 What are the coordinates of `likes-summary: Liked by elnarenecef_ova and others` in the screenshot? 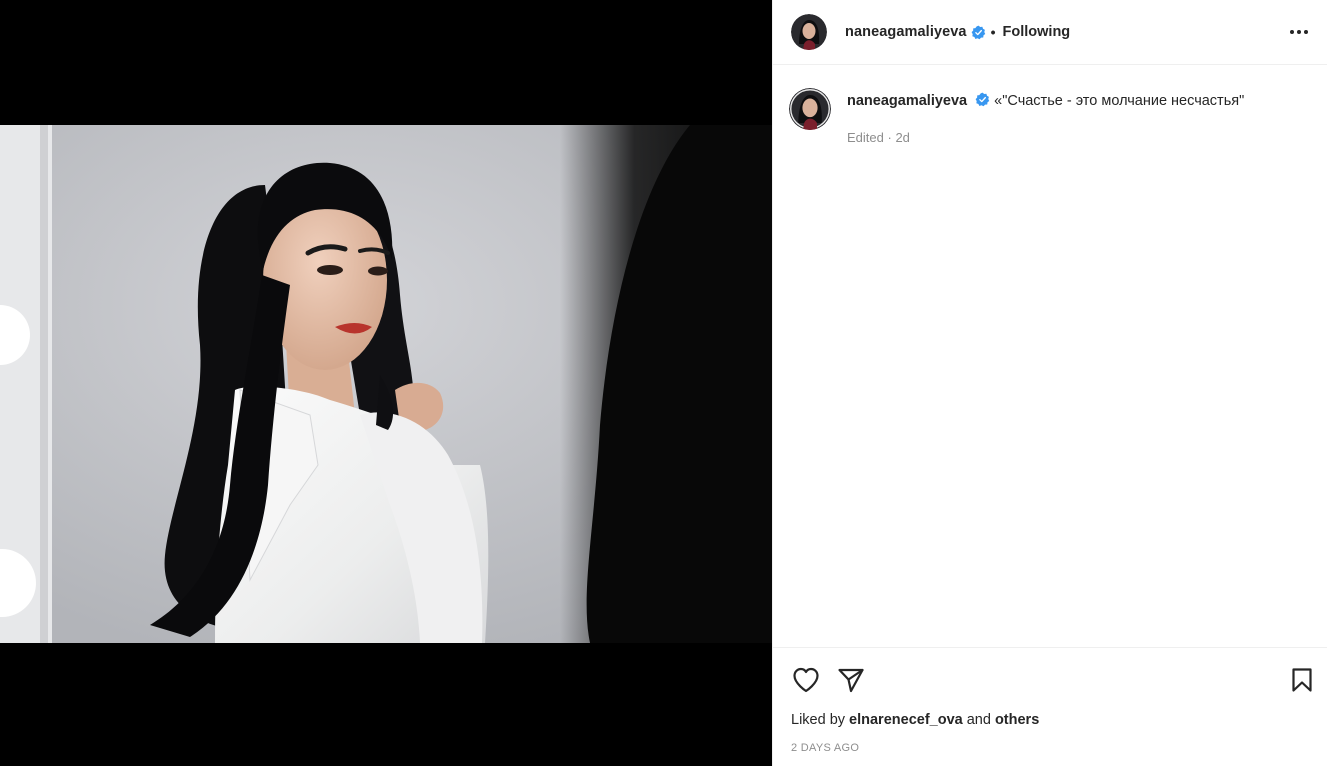 It's located at (1054, 720).